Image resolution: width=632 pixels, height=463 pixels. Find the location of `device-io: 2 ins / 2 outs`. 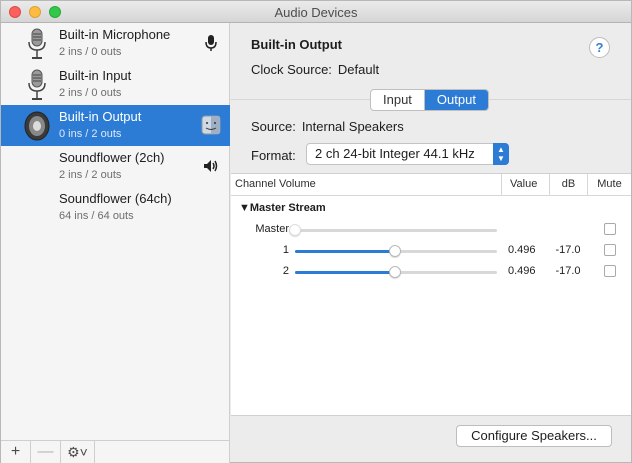

device-io: 2 ins / 2 outs is located at coordinates (90, 175).